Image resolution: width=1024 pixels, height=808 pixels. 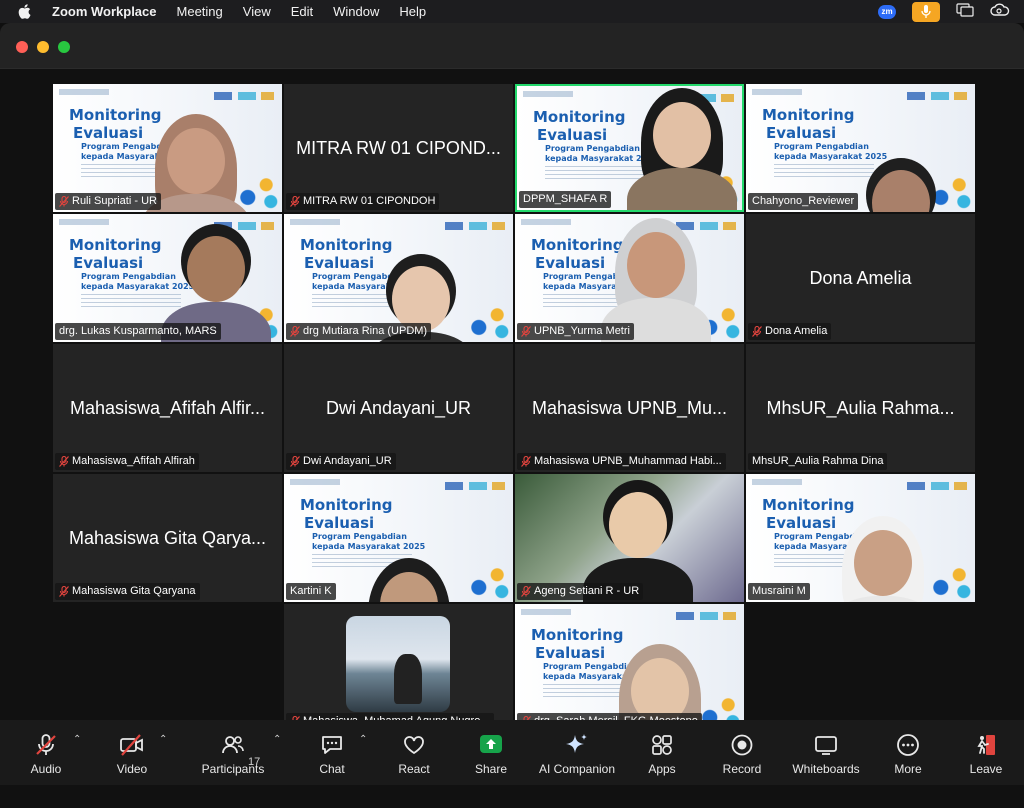 I want to click on participant-name: Chahyono_Reviewer, so click(x=803, y=201).